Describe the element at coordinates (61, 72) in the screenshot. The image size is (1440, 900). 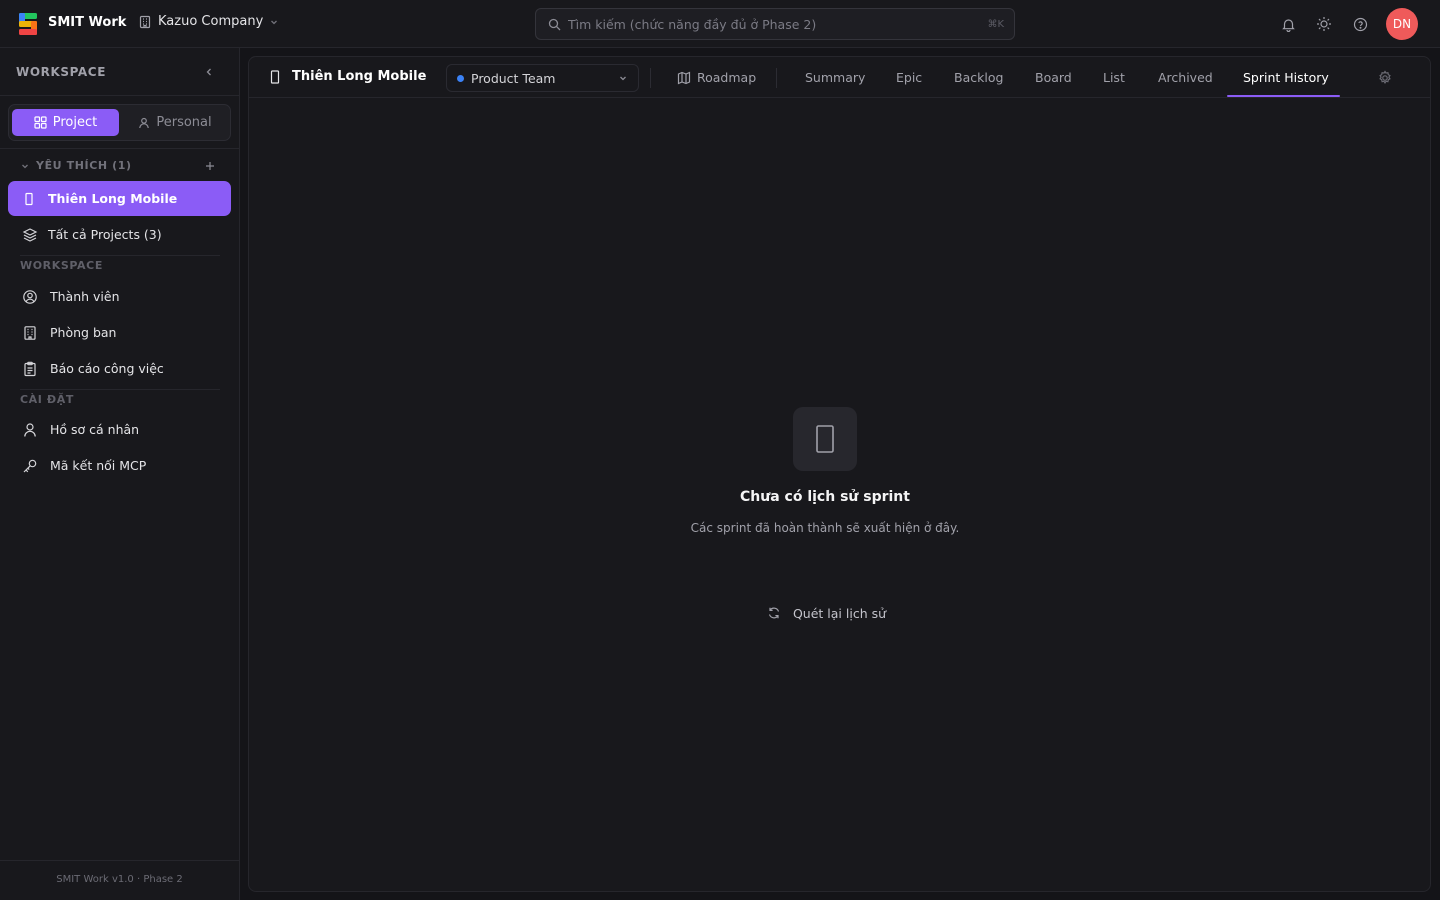
I see `sidebar-heading: WORKSPACE` at that location.